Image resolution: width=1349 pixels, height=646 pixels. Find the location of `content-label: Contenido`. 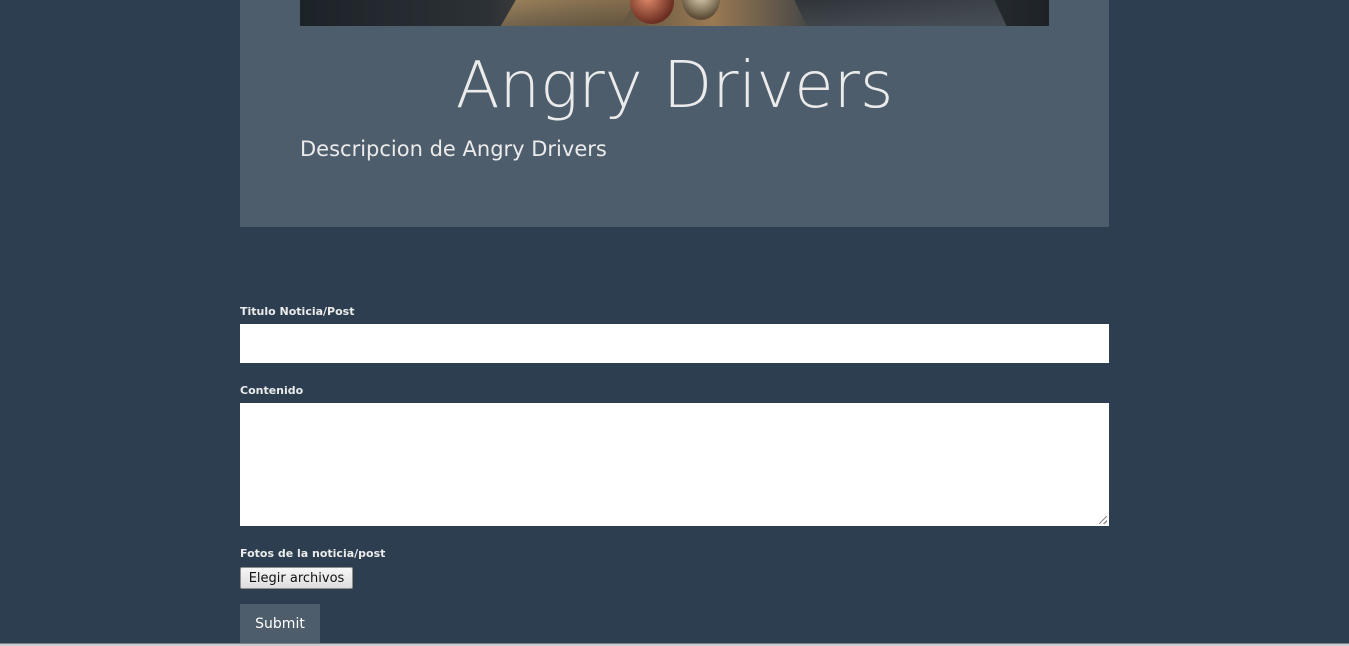

content-label: Contenido is located at coordinates (272, 390).